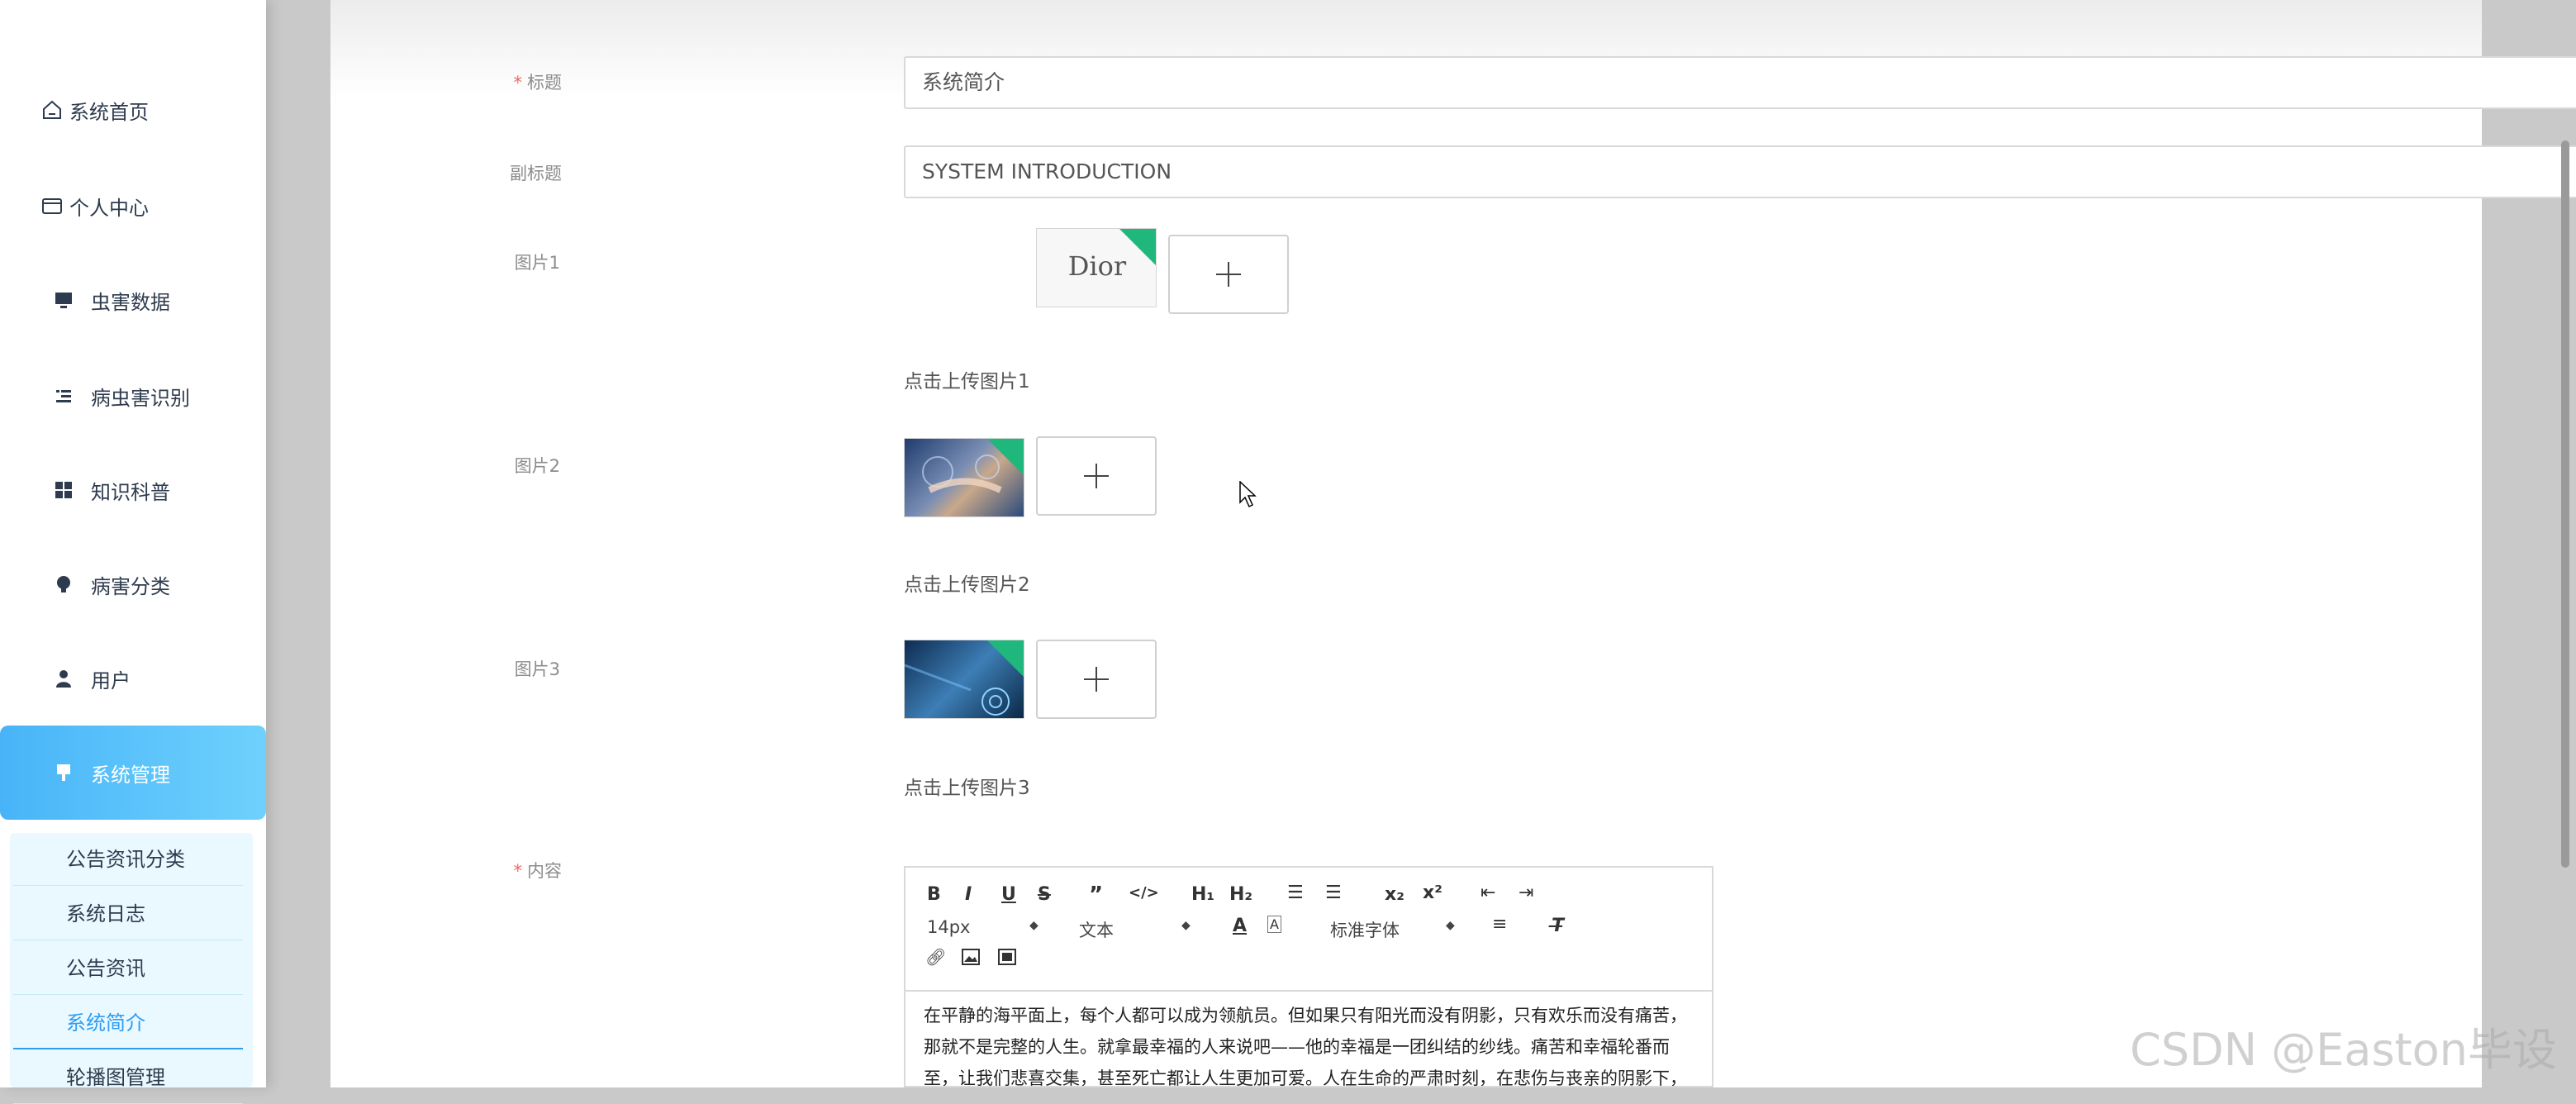 The width and height of the screenshot is (2576, 1104). Describe the element at coordinates (128, 859) in the screenshot. I see `submenu-item-notice-category: 公告资讯分类` at that location.